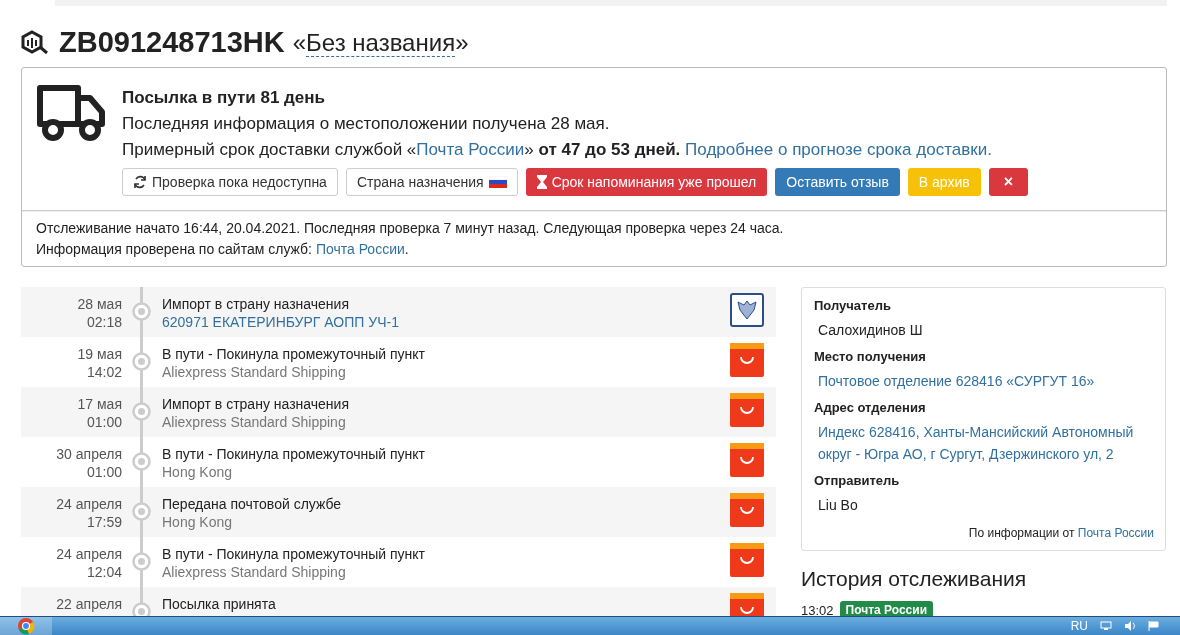  Describe the element at coordinates (914, 579) in the screenshot. I see `history-title: История отслеживания` at that location.